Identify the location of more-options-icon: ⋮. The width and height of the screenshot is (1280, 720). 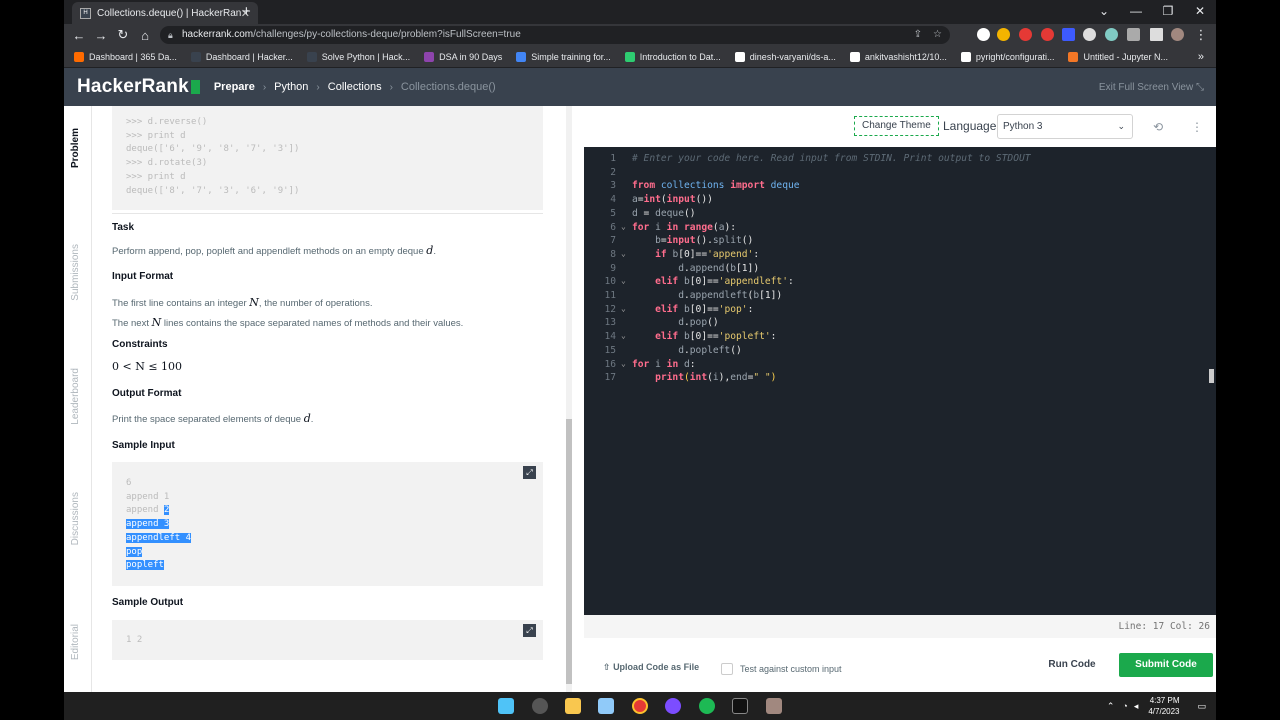
(1197, 127).